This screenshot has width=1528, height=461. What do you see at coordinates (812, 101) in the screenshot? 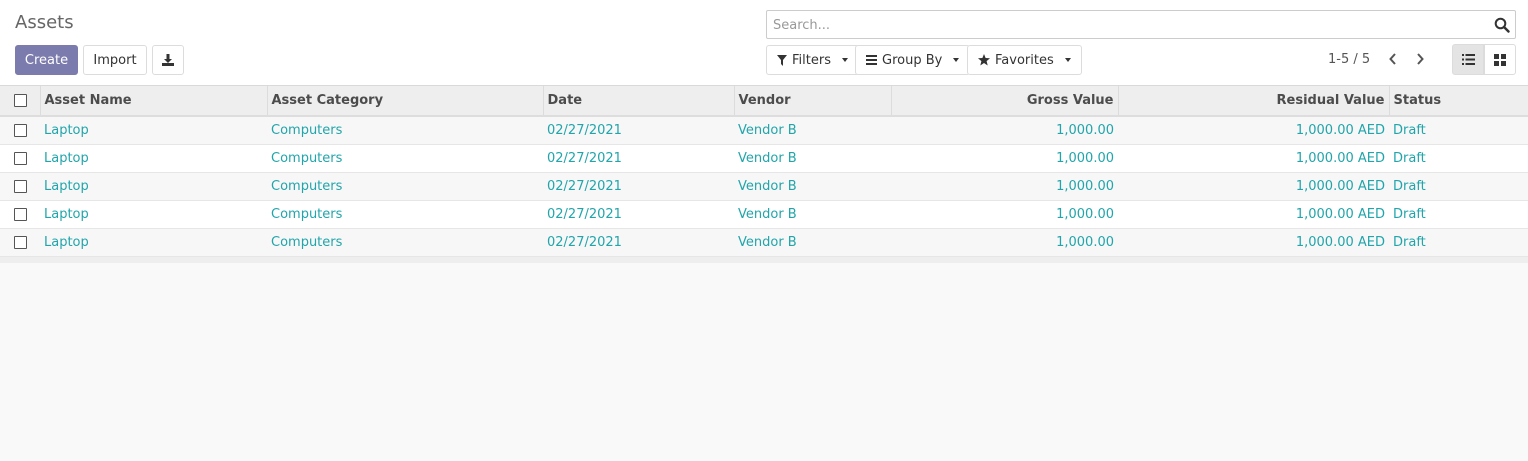
I see `header-vendor: Vendor` at bounding box center [812, 101].